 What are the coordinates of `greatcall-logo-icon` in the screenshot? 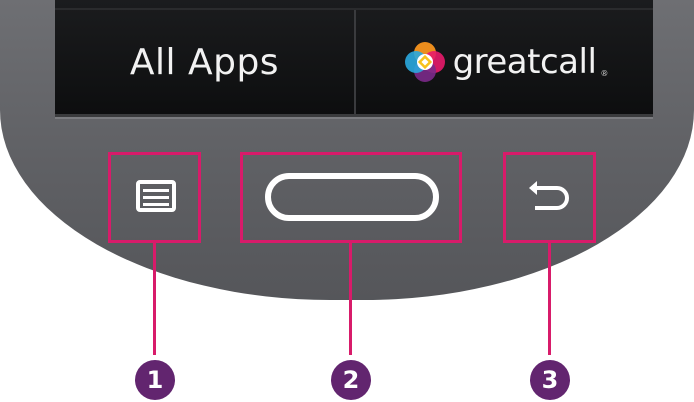 It's located at (424, 62).